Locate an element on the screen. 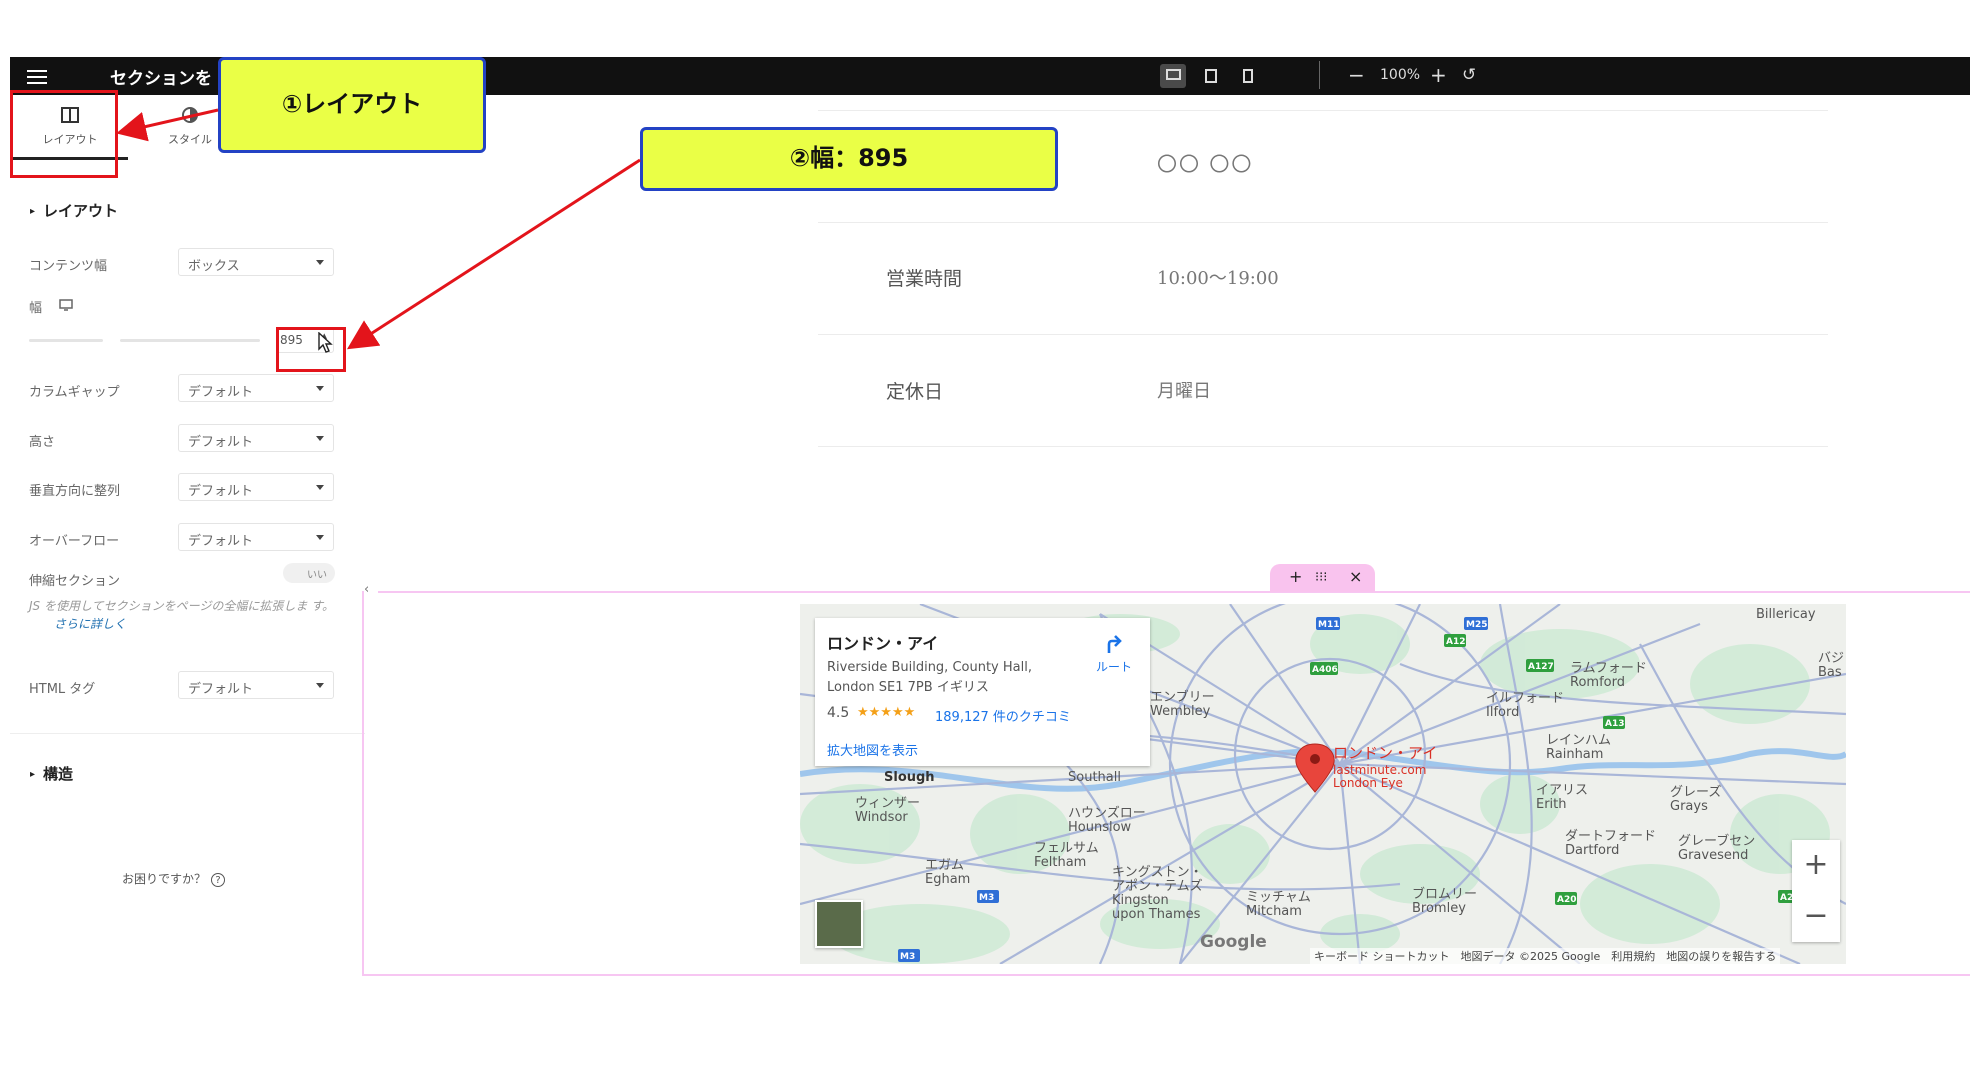 This screenshot has width=1980, height=1080. larger-map-link: 拡大地図を表示 is located at coordinates (872, 749).